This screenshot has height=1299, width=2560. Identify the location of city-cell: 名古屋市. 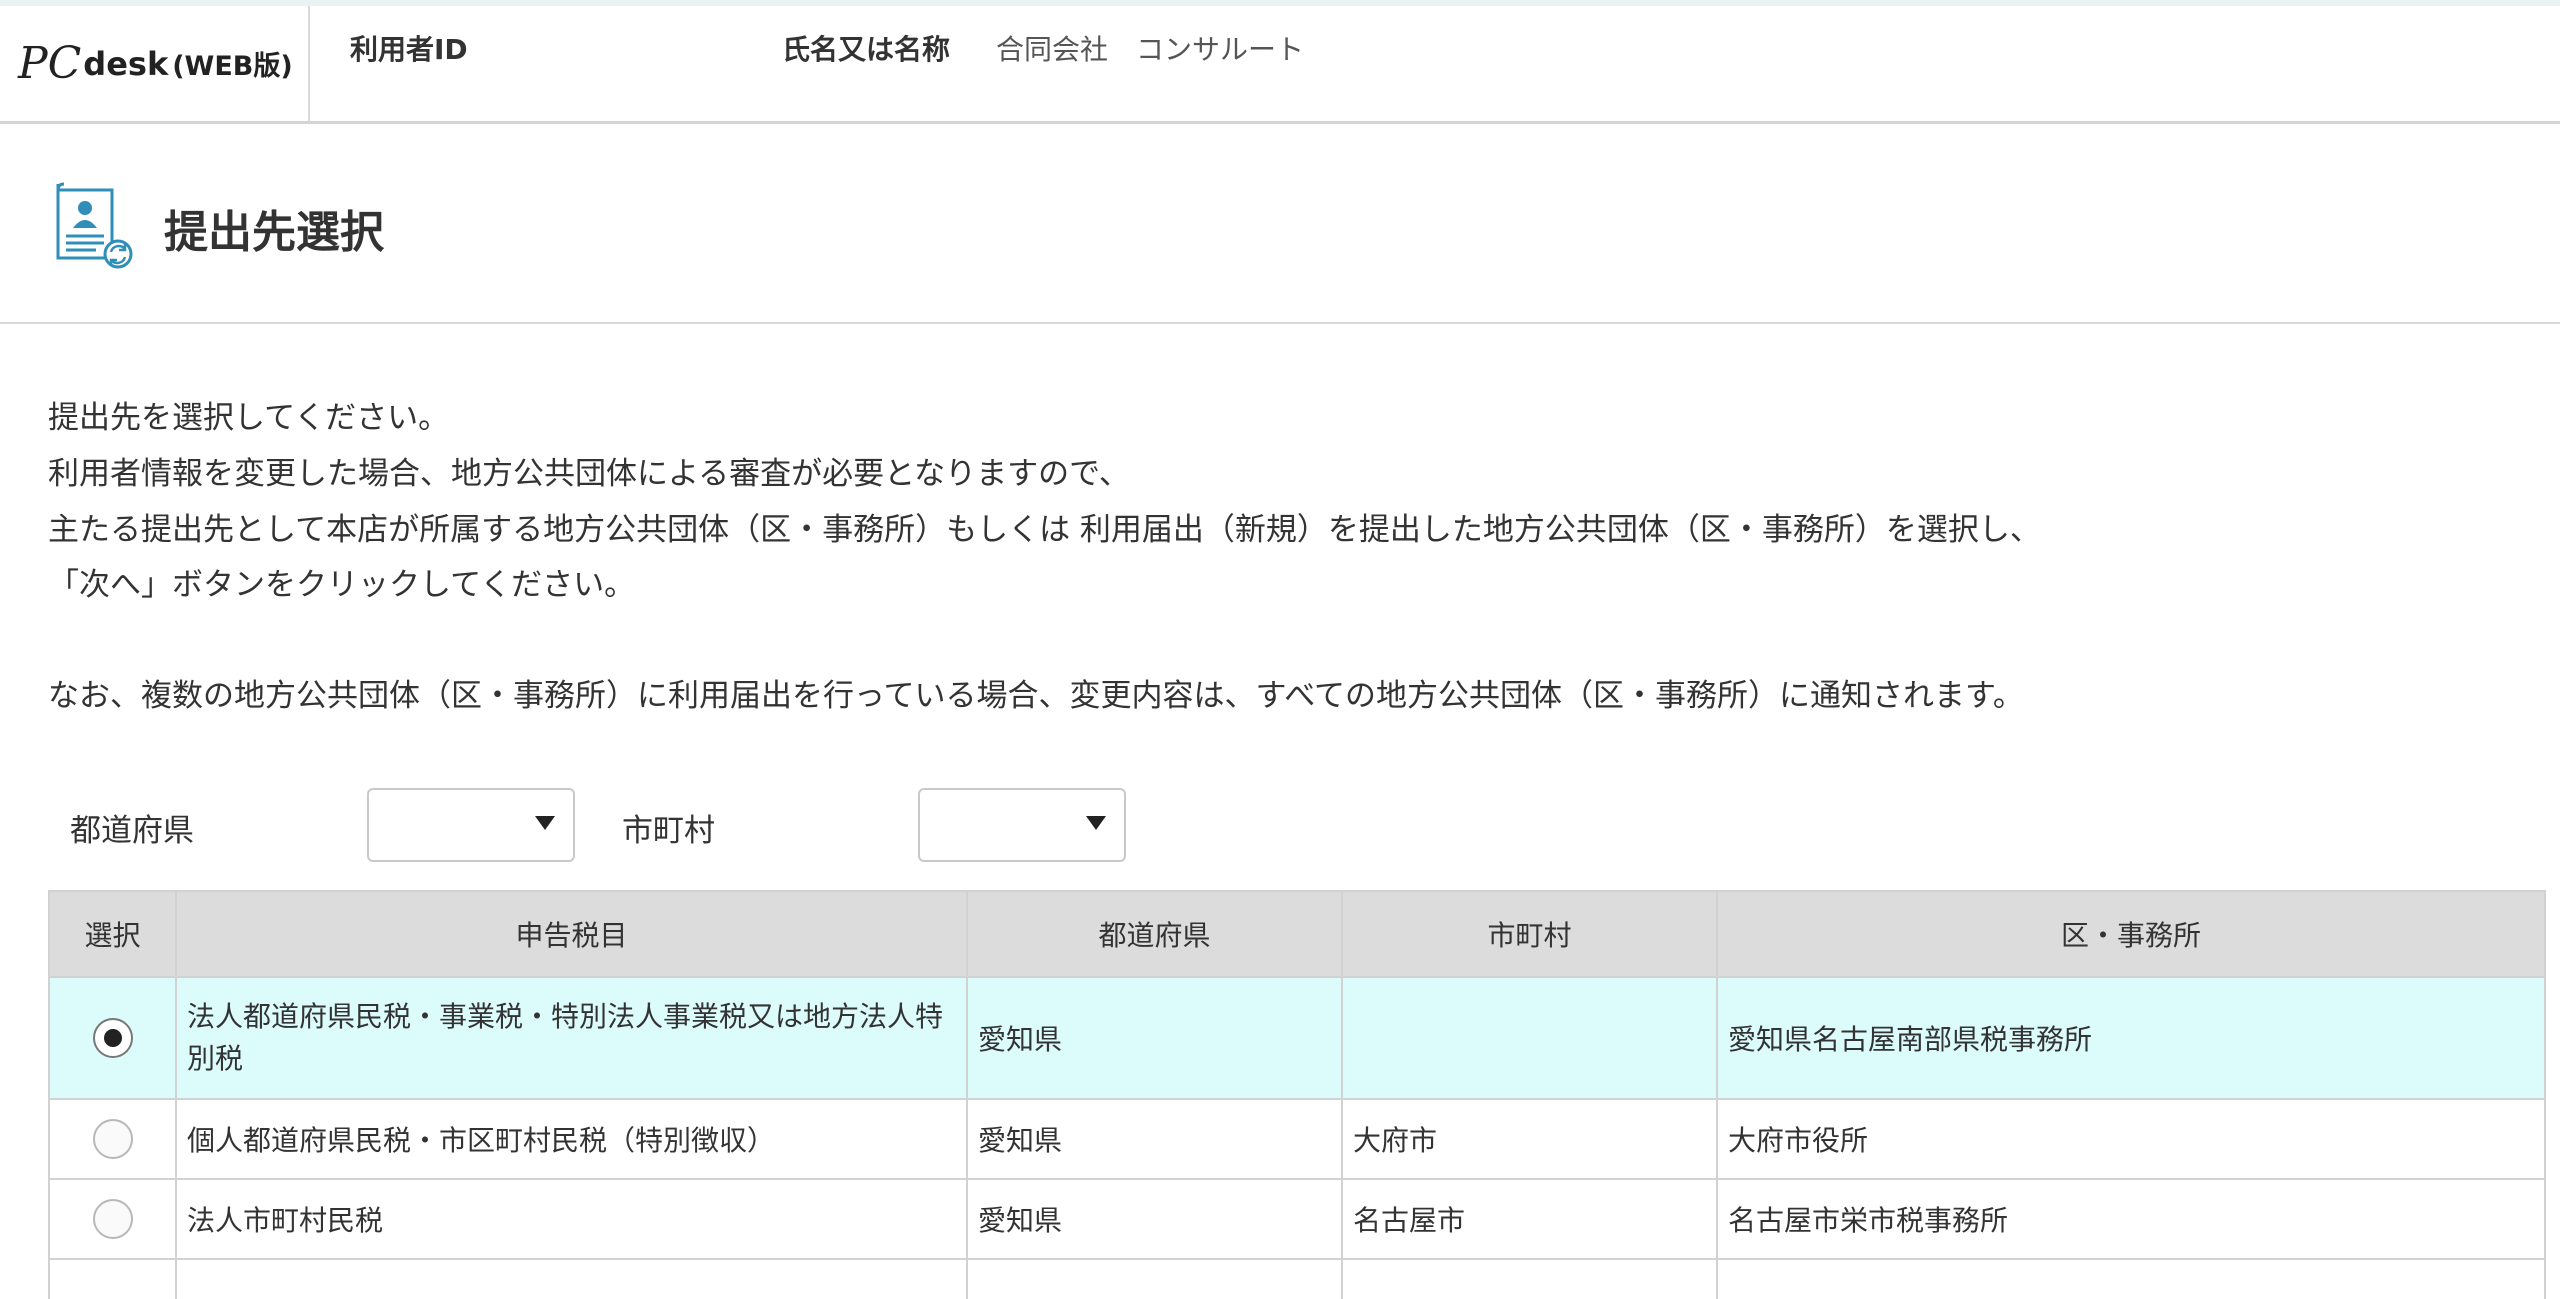
(1529, 1219).